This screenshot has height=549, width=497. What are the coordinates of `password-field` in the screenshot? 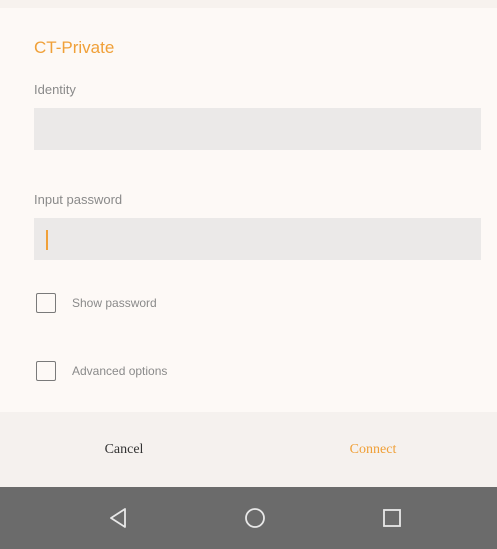 It's located at (257, 239).